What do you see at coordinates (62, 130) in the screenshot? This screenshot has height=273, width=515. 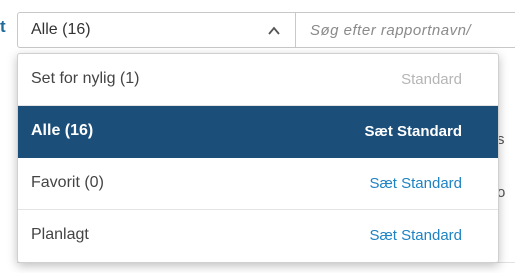 I see `option-label: Alle (16)` at bounding box center [62, 130].